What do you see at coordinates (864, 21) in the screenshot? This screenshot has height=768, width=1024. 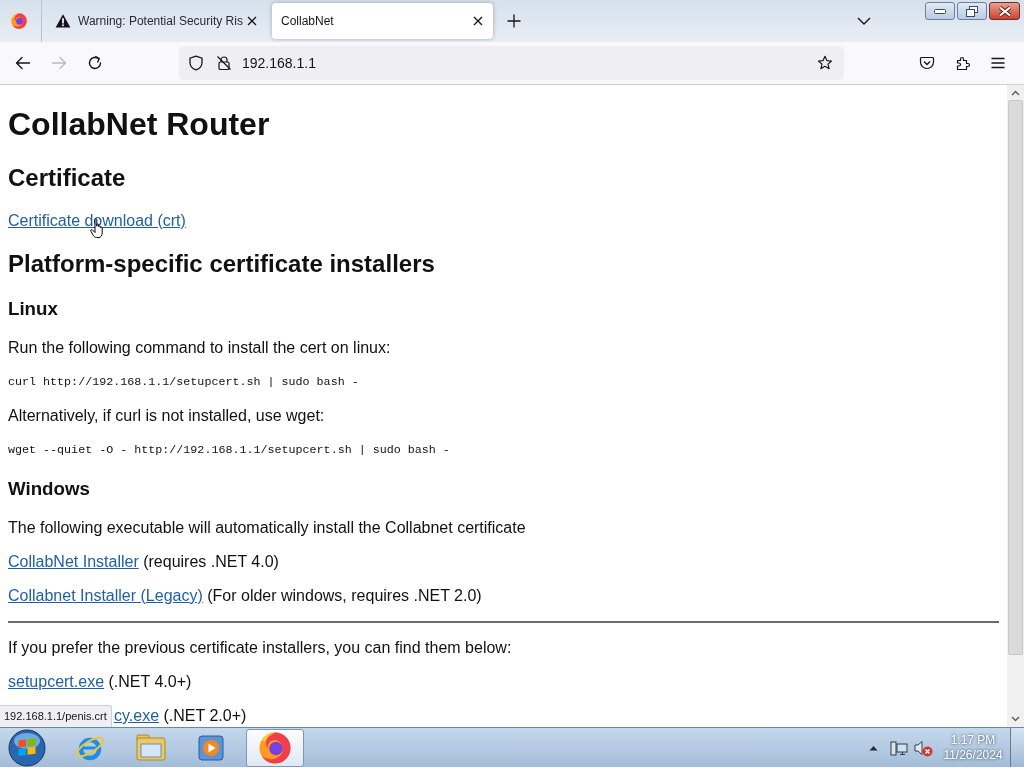 I see `chevron-down-icon` at bounding box center [864, 21].